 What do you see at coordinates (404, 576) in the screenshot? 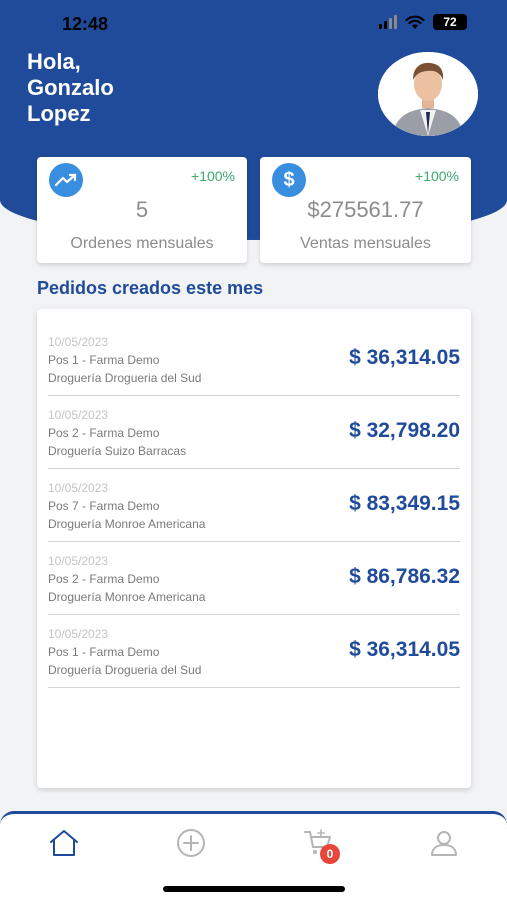
I see `order-amount: $ 86,786.32` at bounding box center [404, 576].